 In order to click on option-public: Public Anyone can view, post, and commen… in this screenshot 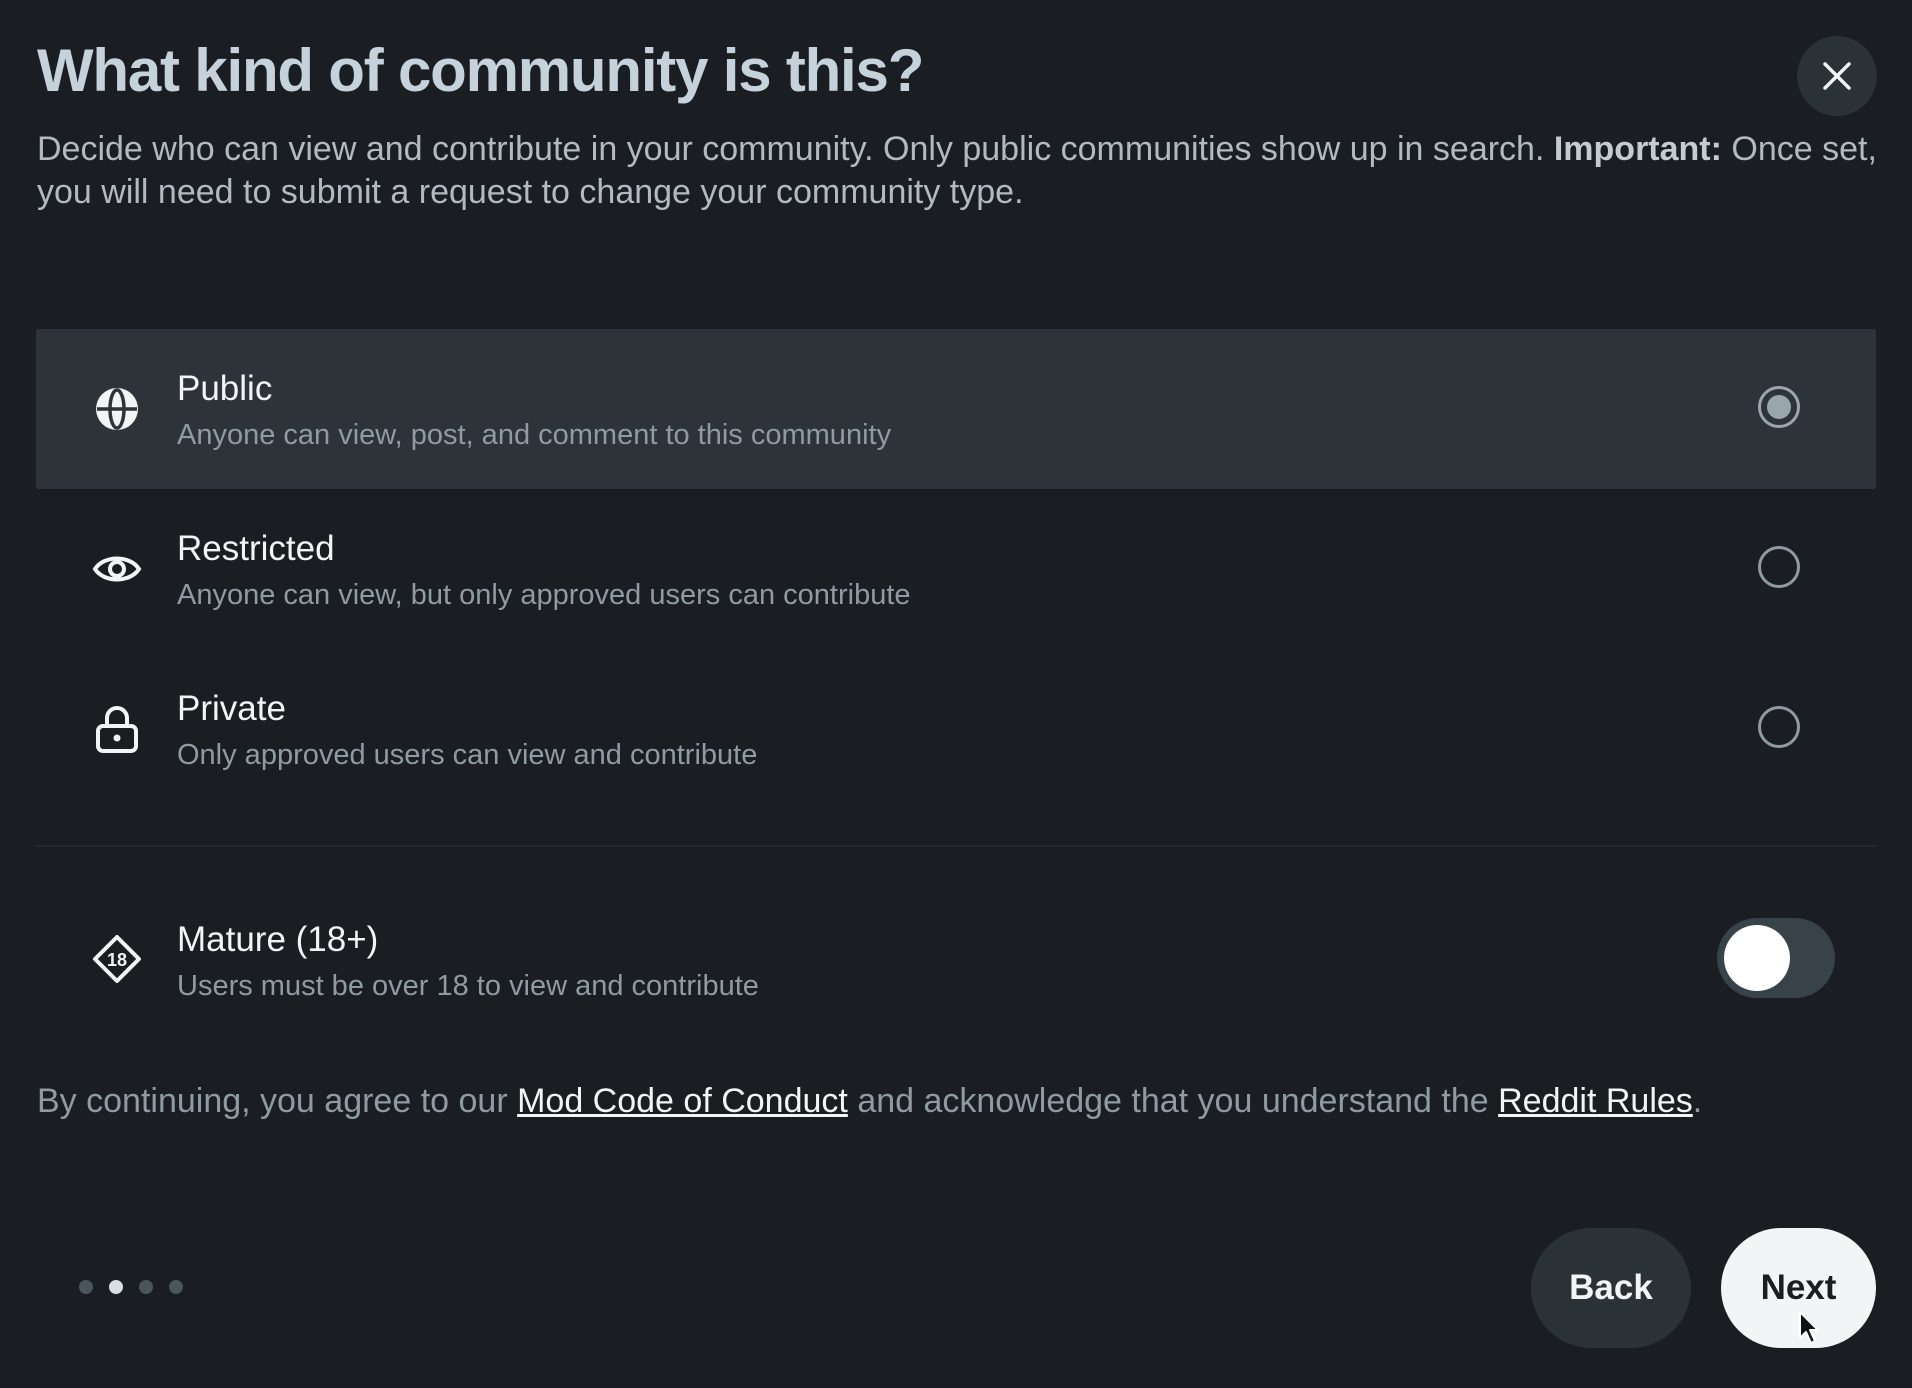, I will do `click(956, 409)`.